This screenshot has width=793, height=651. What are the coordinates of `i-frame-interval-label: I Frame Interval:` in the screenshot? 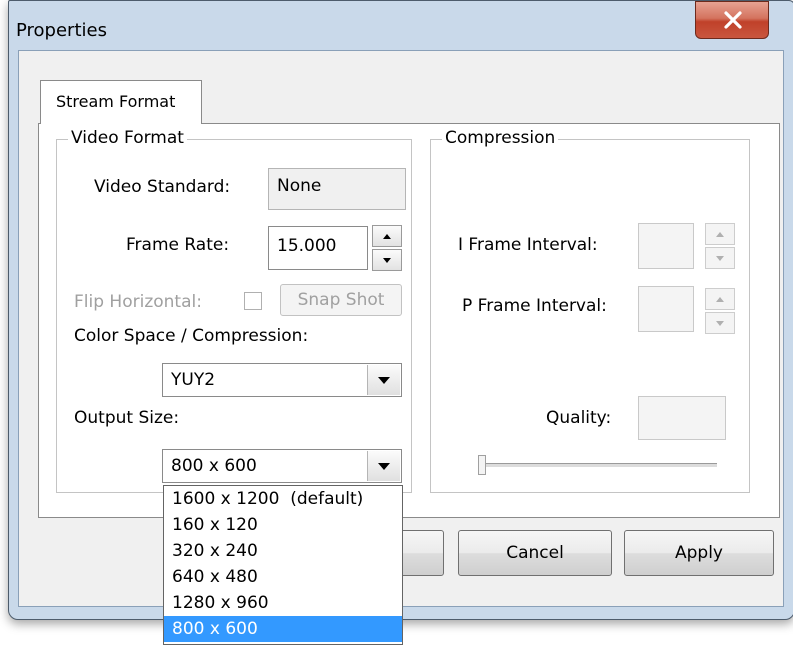 It's located at (528, 245).